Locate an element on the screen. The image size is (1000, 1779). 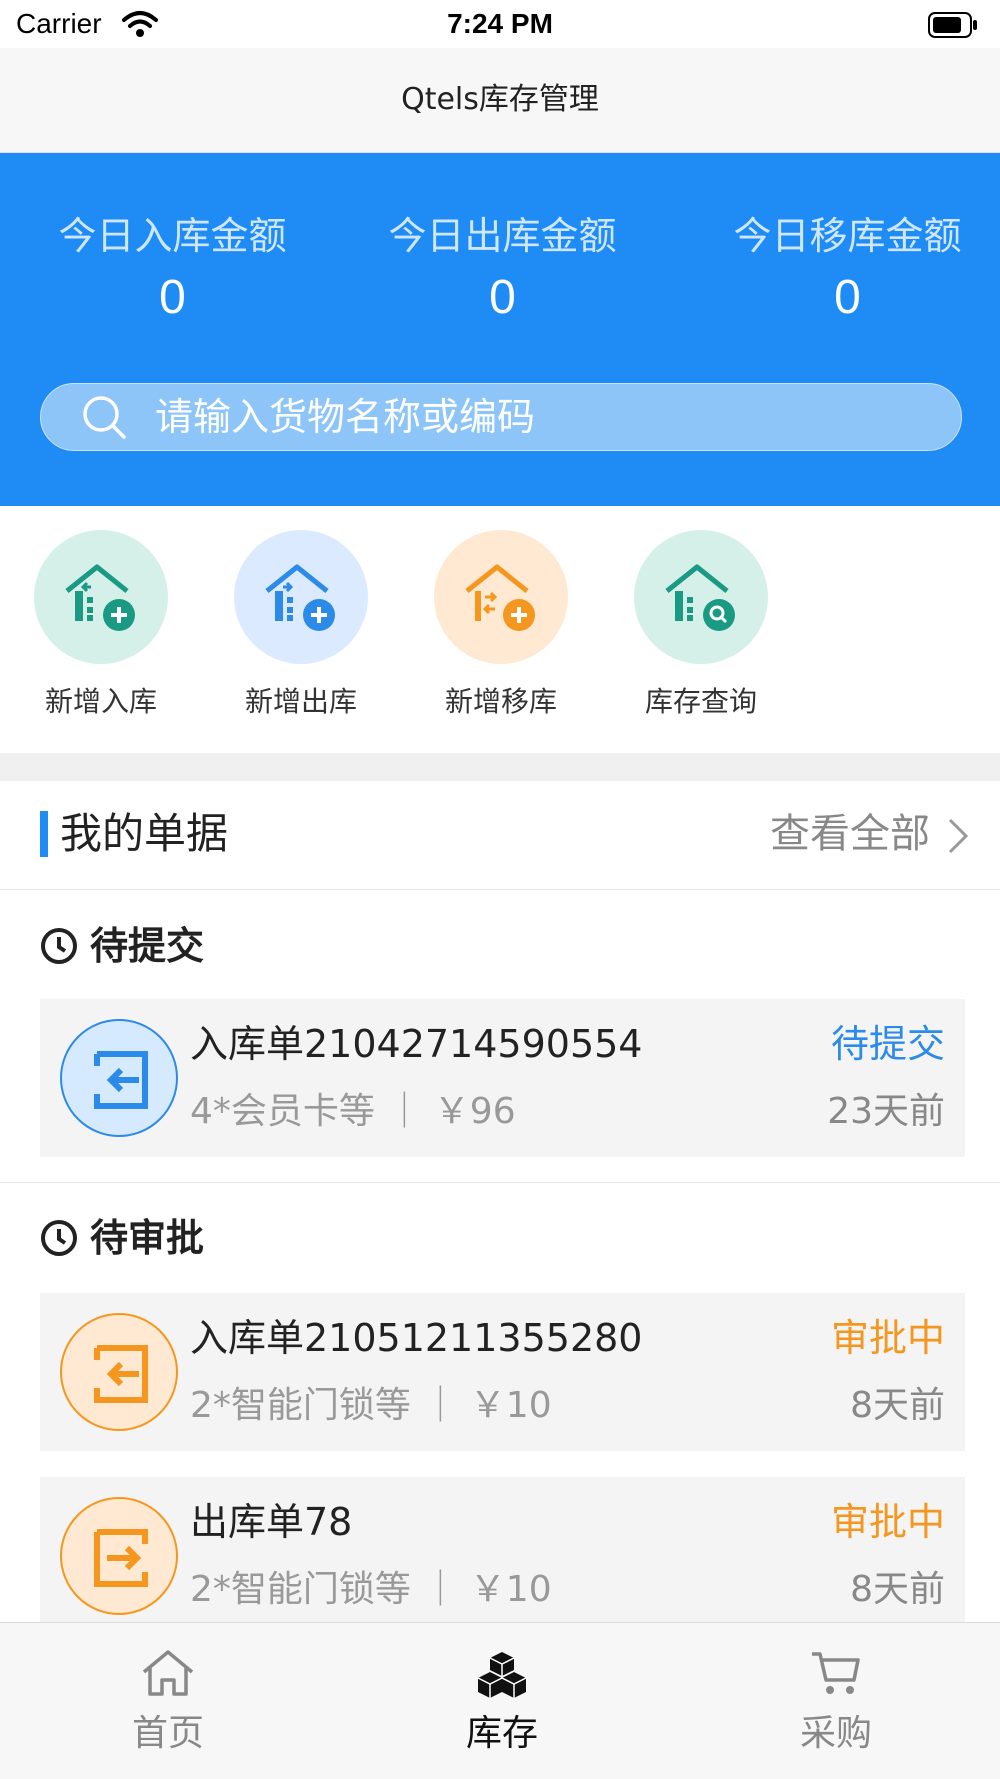
action-new-transfer: 新增移库 is located at coordinates (501, 625).